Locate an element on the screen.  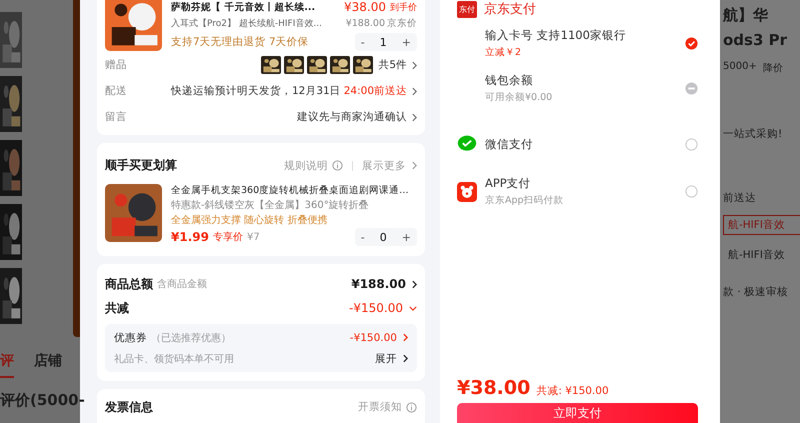
option-subtitle: 京东App扫码付款 is located at coordinates (525, 200).